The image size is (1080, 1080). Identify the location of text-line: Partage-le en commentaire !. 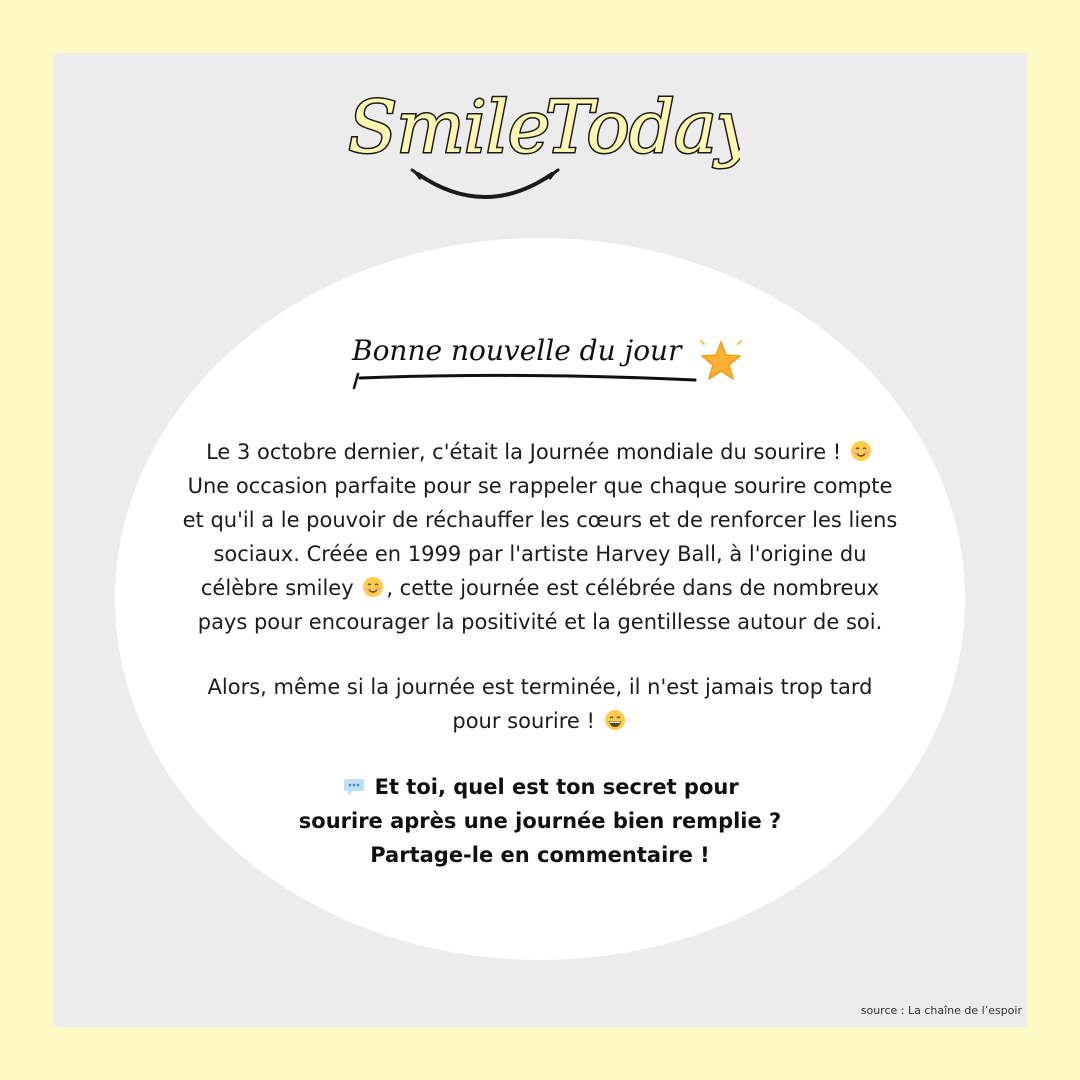
(540, 855).